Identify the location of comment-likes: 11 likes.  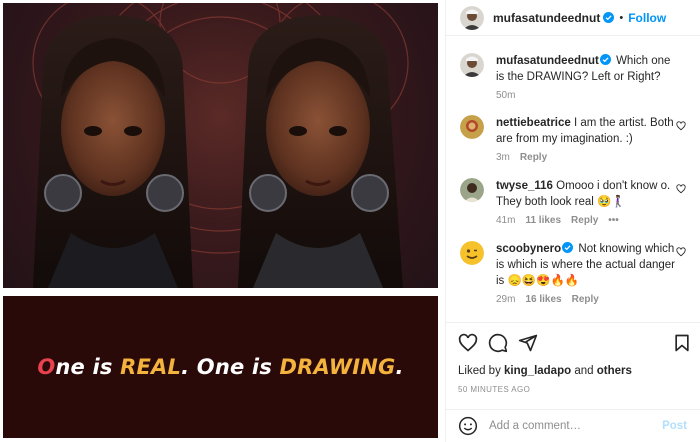
(543, 220).